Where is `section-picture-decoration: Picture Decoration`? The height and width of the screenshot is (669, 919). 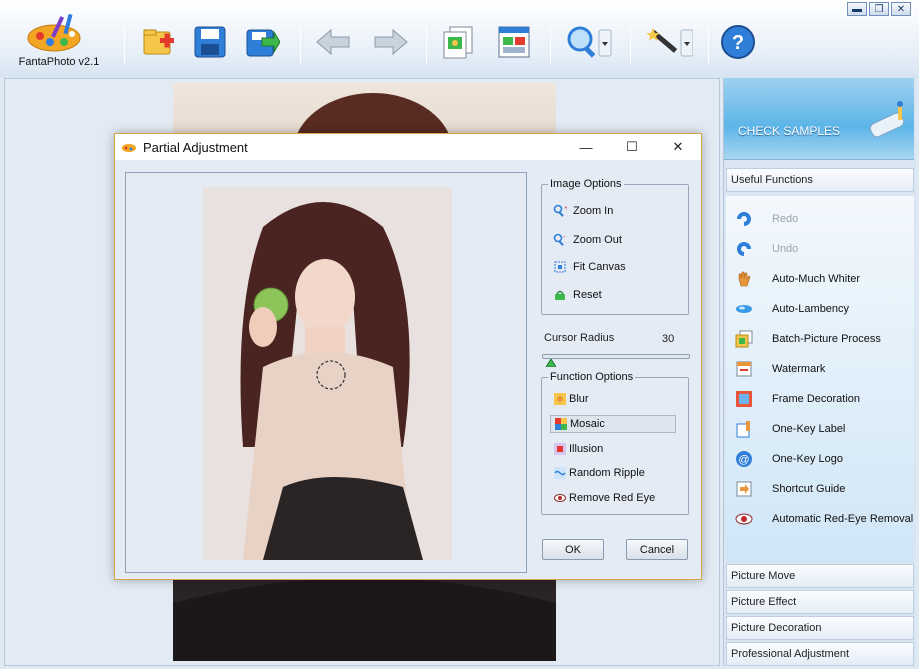
section-picture-decoration: Picture Decoration is located at coordinates (820, 628).